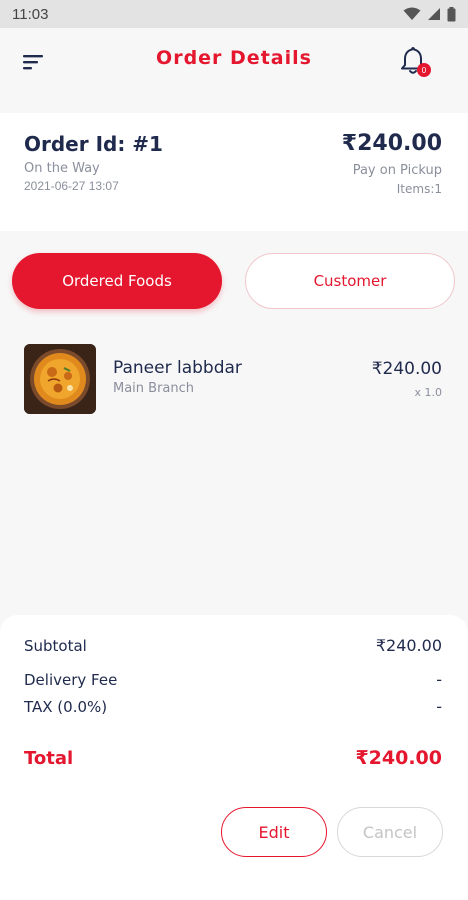 This screenshot has height=900, width=468. Describe the element at coordinates (398, 758) in the screenshot. I see `total-value: ₹240.00` at that location.